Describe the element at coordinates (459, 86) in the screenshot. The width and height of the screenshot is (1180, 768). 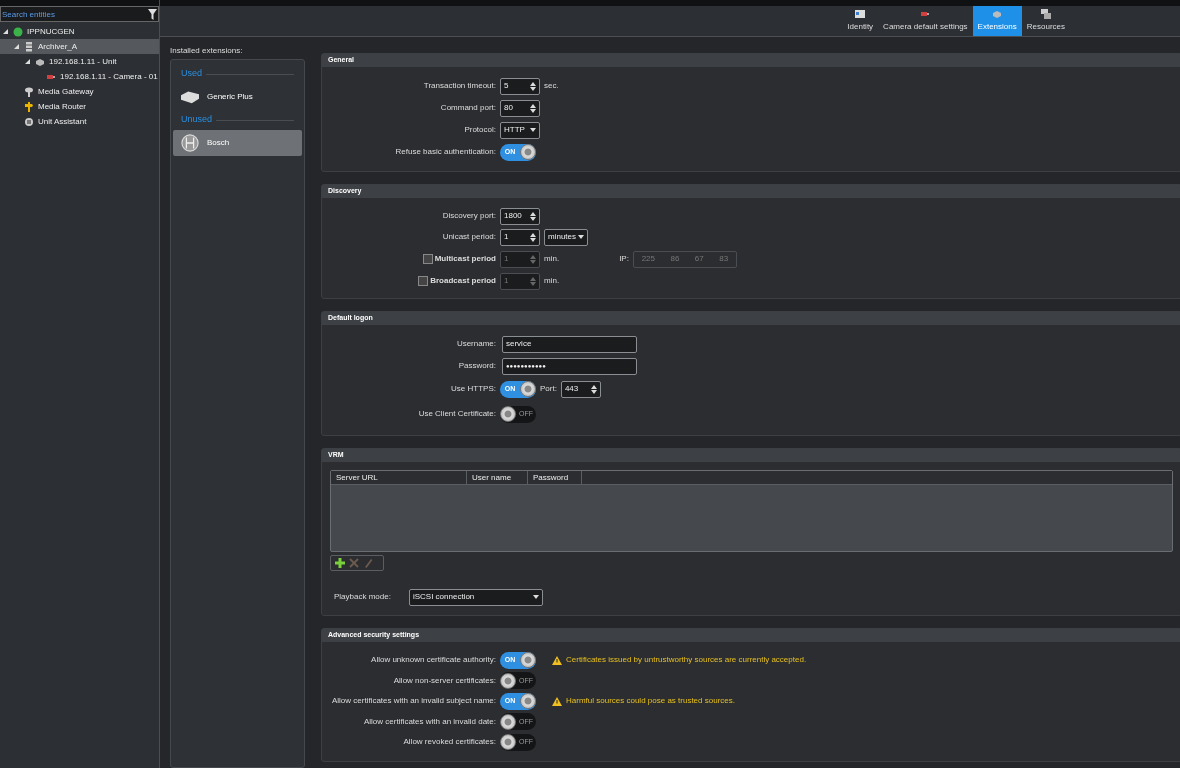
I see `field-label: Transaction timeout:` at that location.